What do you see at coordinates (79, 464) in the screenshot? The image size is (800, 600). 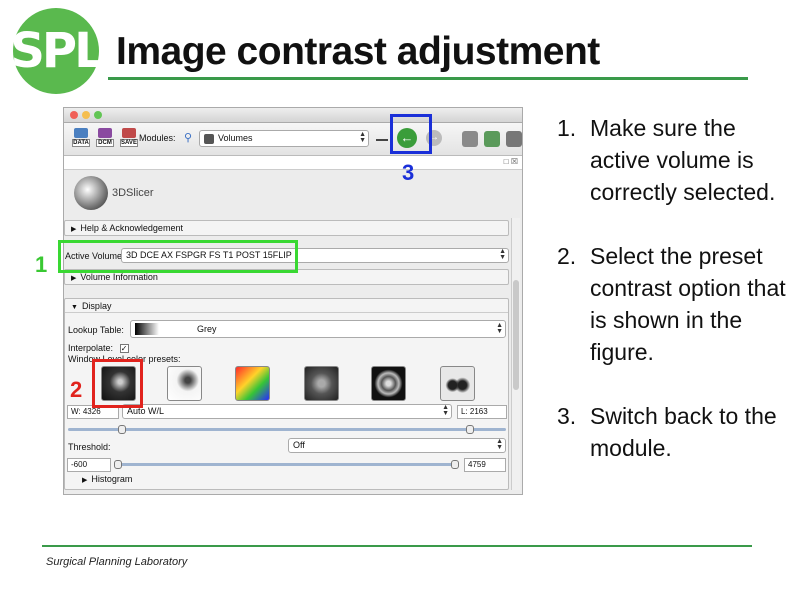 I see `threshold-min-value: -600` at bounding box center [79, 464].